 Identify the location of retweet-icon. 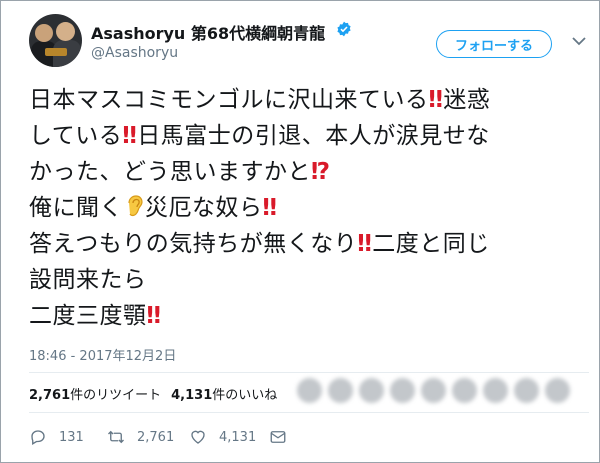
(116, 437).